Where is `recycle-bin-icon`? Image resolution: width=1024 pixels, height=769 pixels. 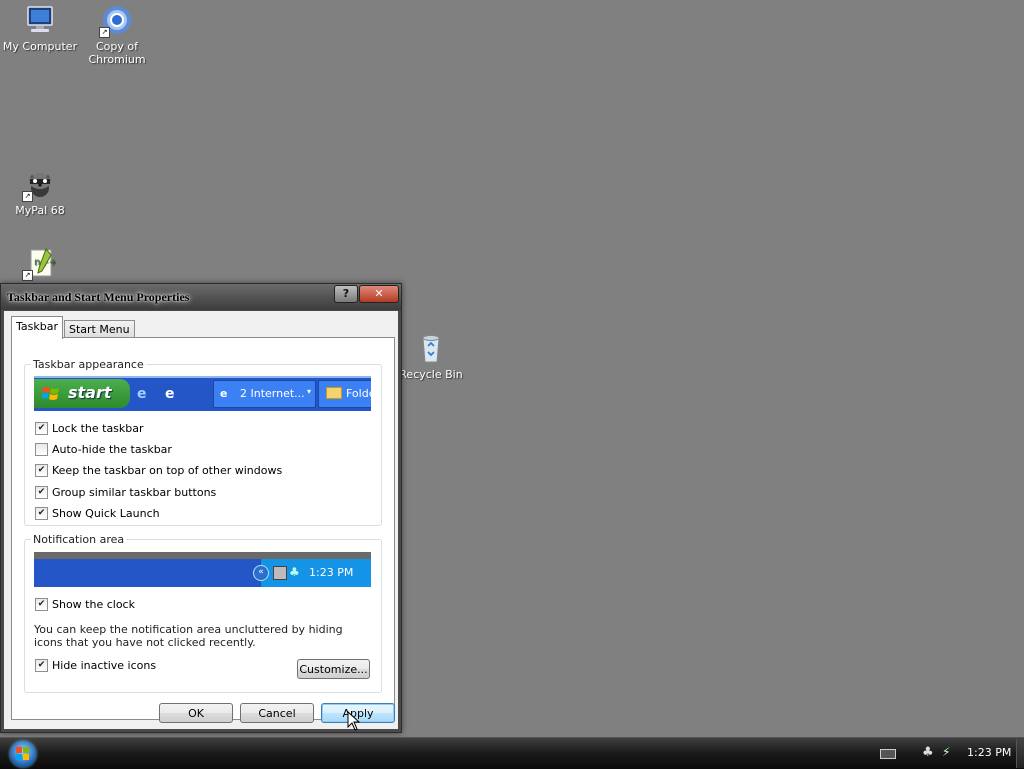 recycle-bin-icon is located at coordinates (431, 348).